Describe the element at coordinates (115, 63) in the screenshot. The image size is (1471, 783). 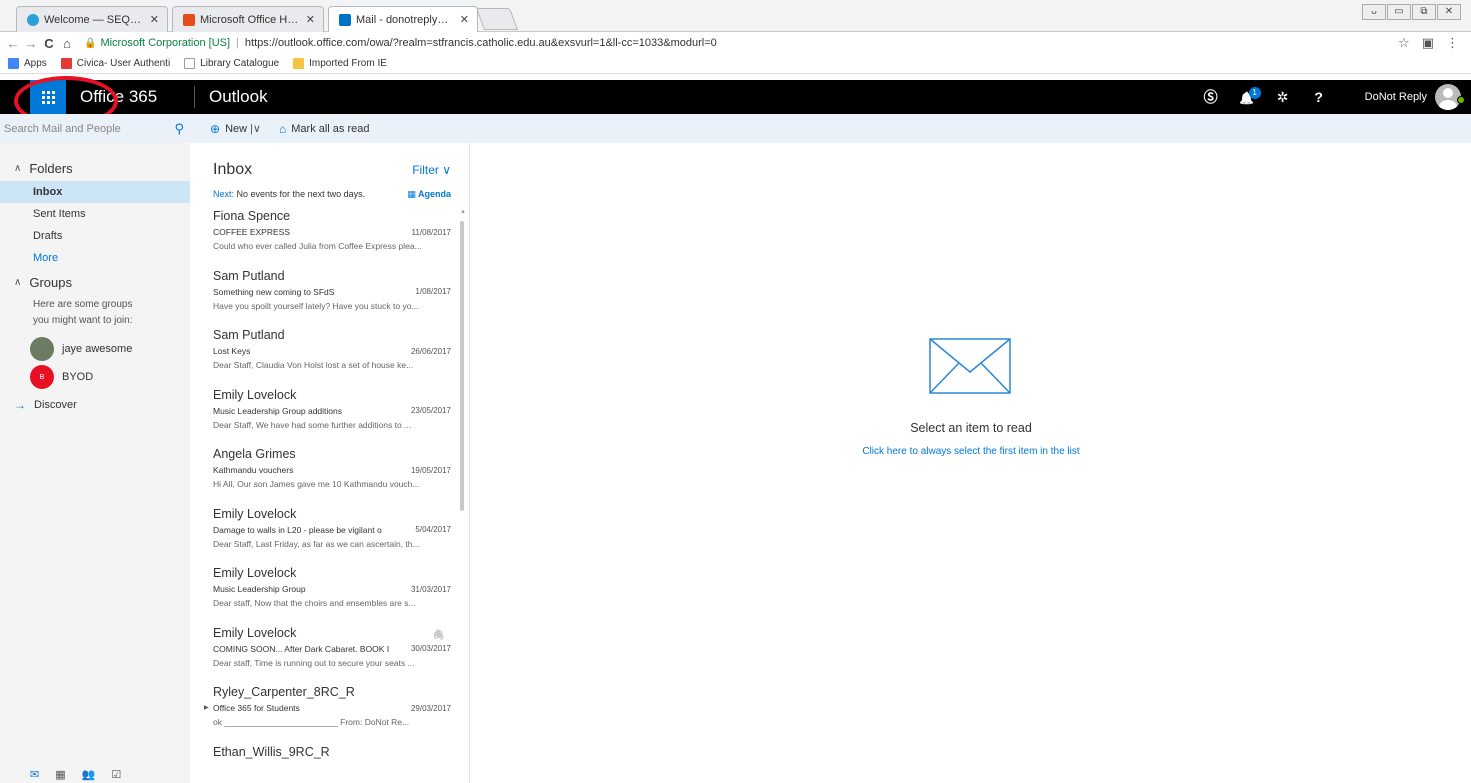
I see `bookmark-civica: Civica- User Authenti` at that location.